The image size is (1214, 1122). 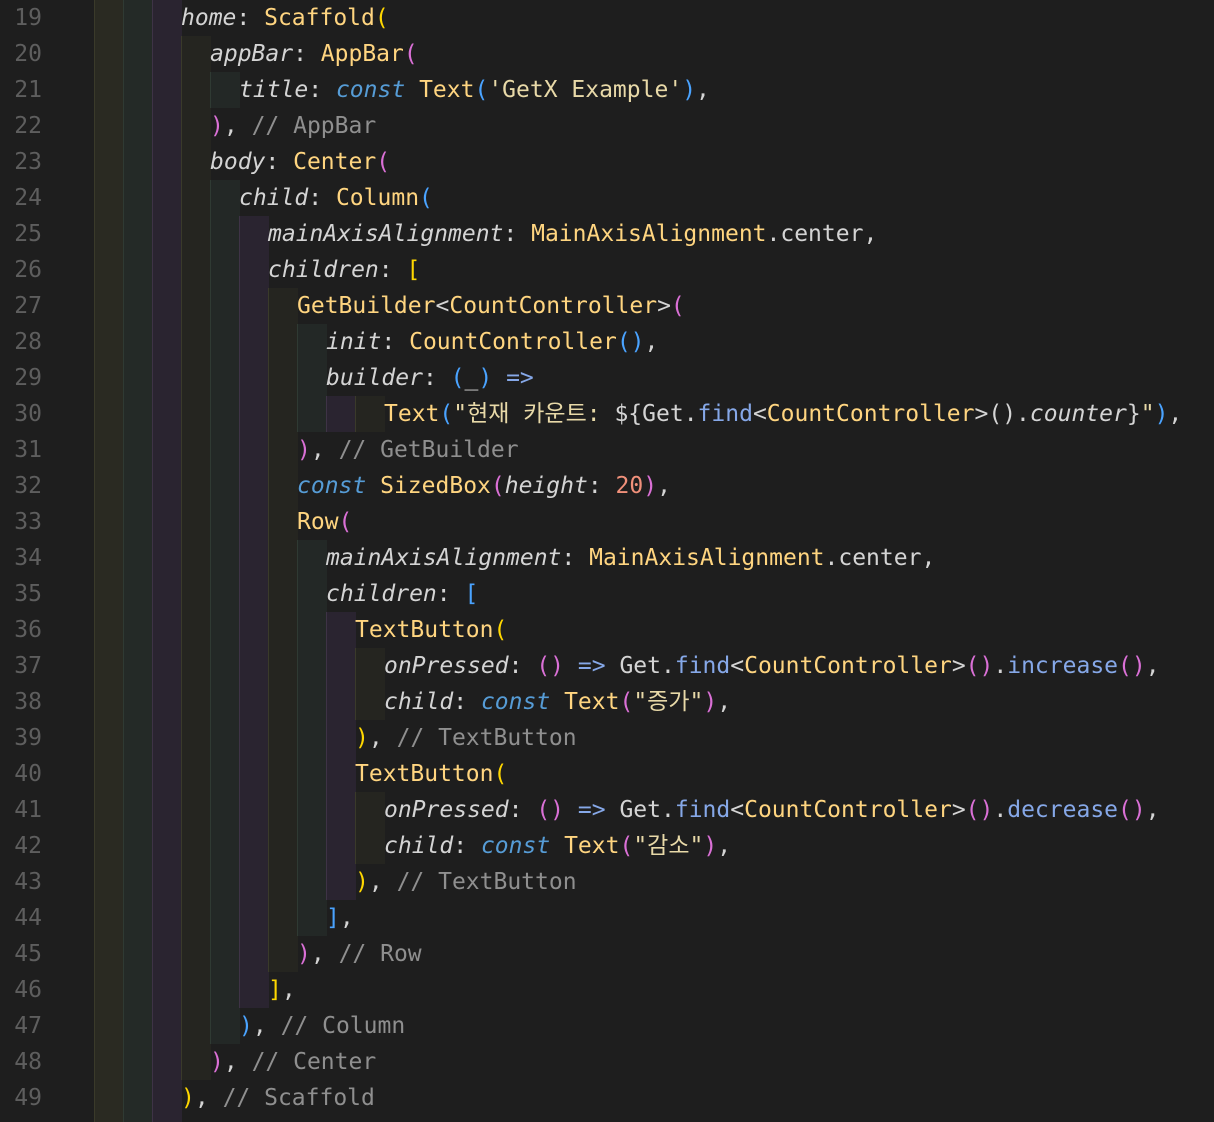 I want to click on code-line: 39), // TextButton, so click(x=607, y=738).